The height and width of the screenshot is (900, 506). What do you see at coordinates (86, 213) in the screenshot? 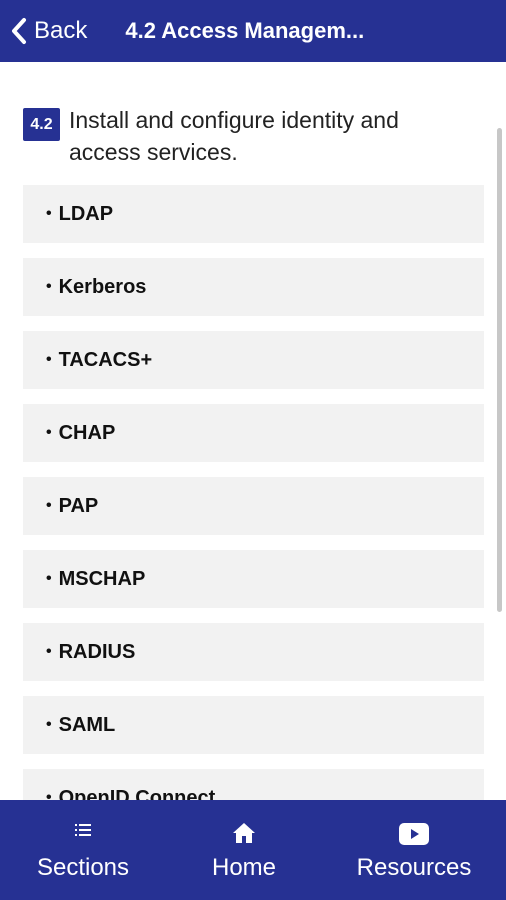
I see `item-label: LDAP` at bounding box center [86, 213].